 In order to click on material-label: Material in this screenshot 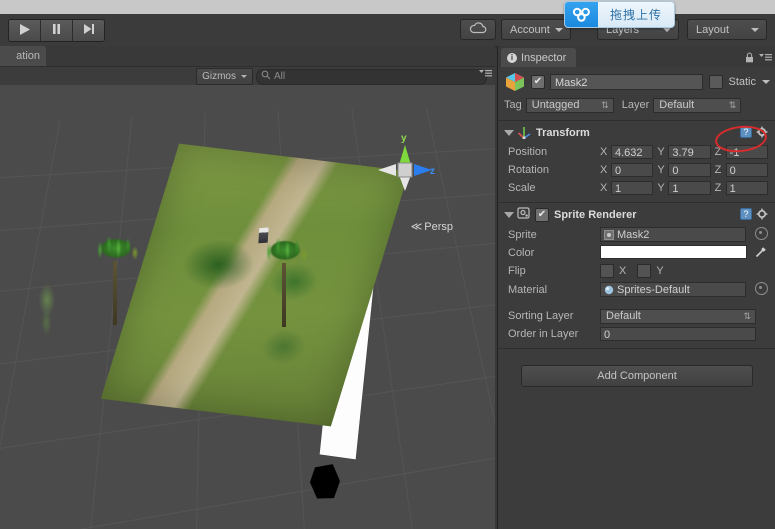, I will do `click(528, 289)`.